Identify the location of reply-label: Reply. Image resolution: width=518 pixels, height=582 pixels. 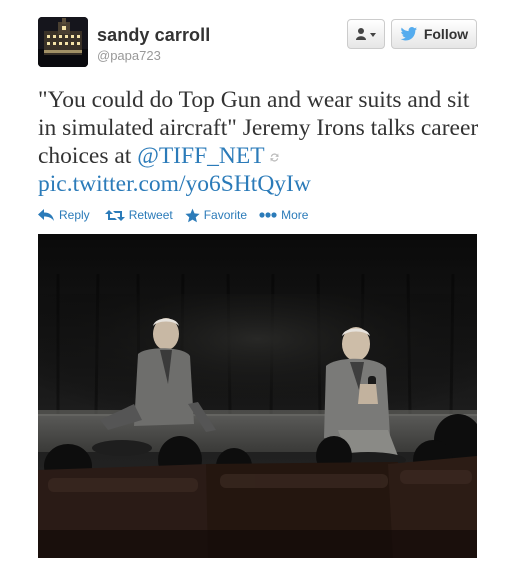
(74, 215).